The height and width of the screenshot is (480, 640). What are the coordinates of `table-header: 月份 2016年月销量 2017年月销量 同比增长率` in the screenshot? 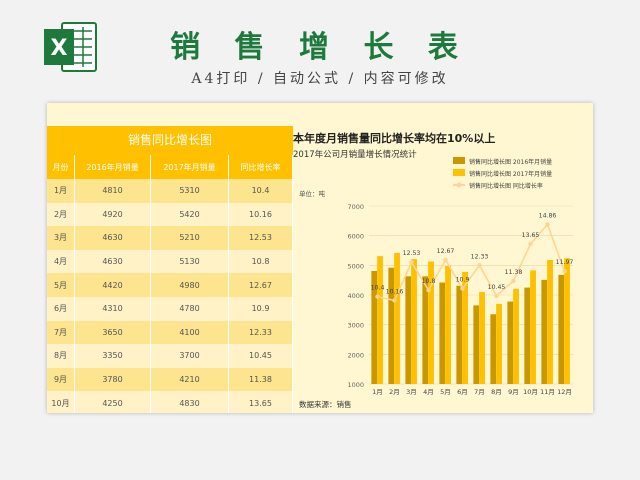 It's located at (170, 167).